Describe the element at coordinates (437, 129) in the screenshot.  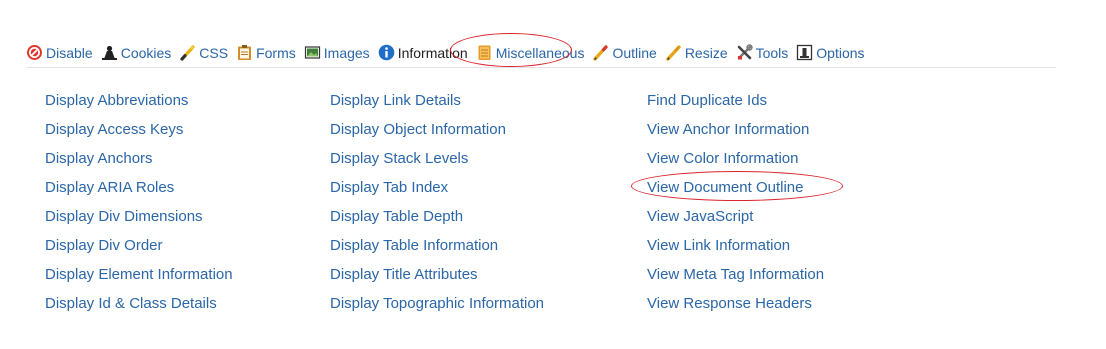
I see `menu-item: Display Object Information` at that location.